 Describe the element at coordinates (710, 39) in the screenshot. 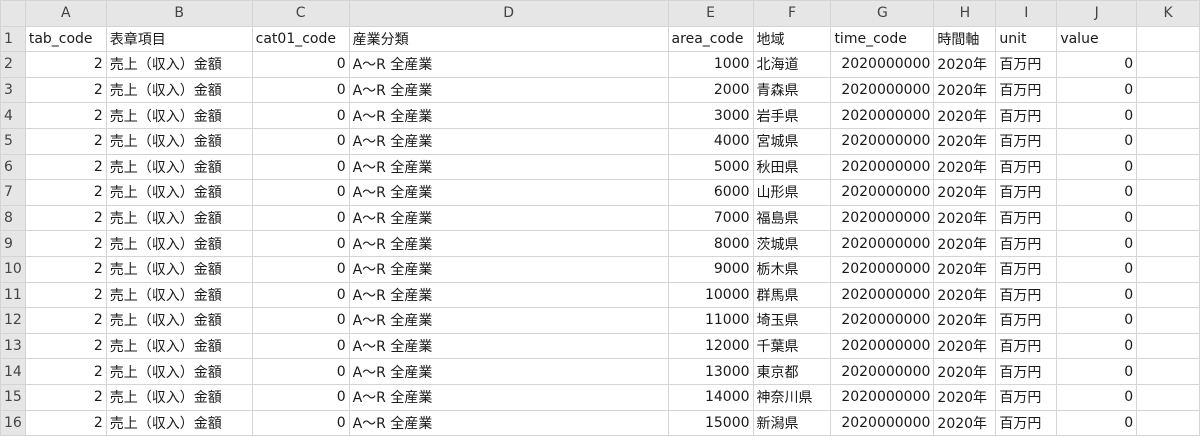

I see `cell: area_code` at that location.